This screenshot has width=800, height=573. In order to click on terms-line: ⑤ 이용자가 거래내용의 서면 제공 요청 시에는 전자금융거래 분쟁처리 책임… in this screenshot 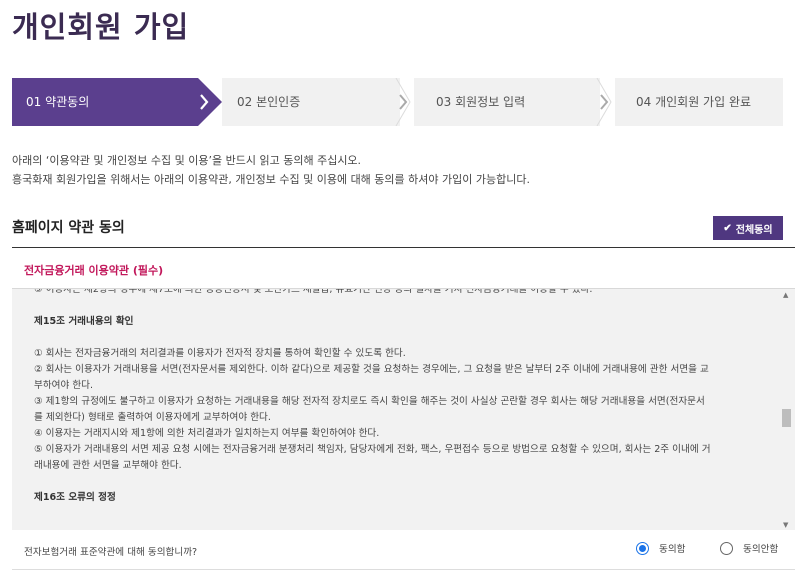, I will do `click(372, 449)`.